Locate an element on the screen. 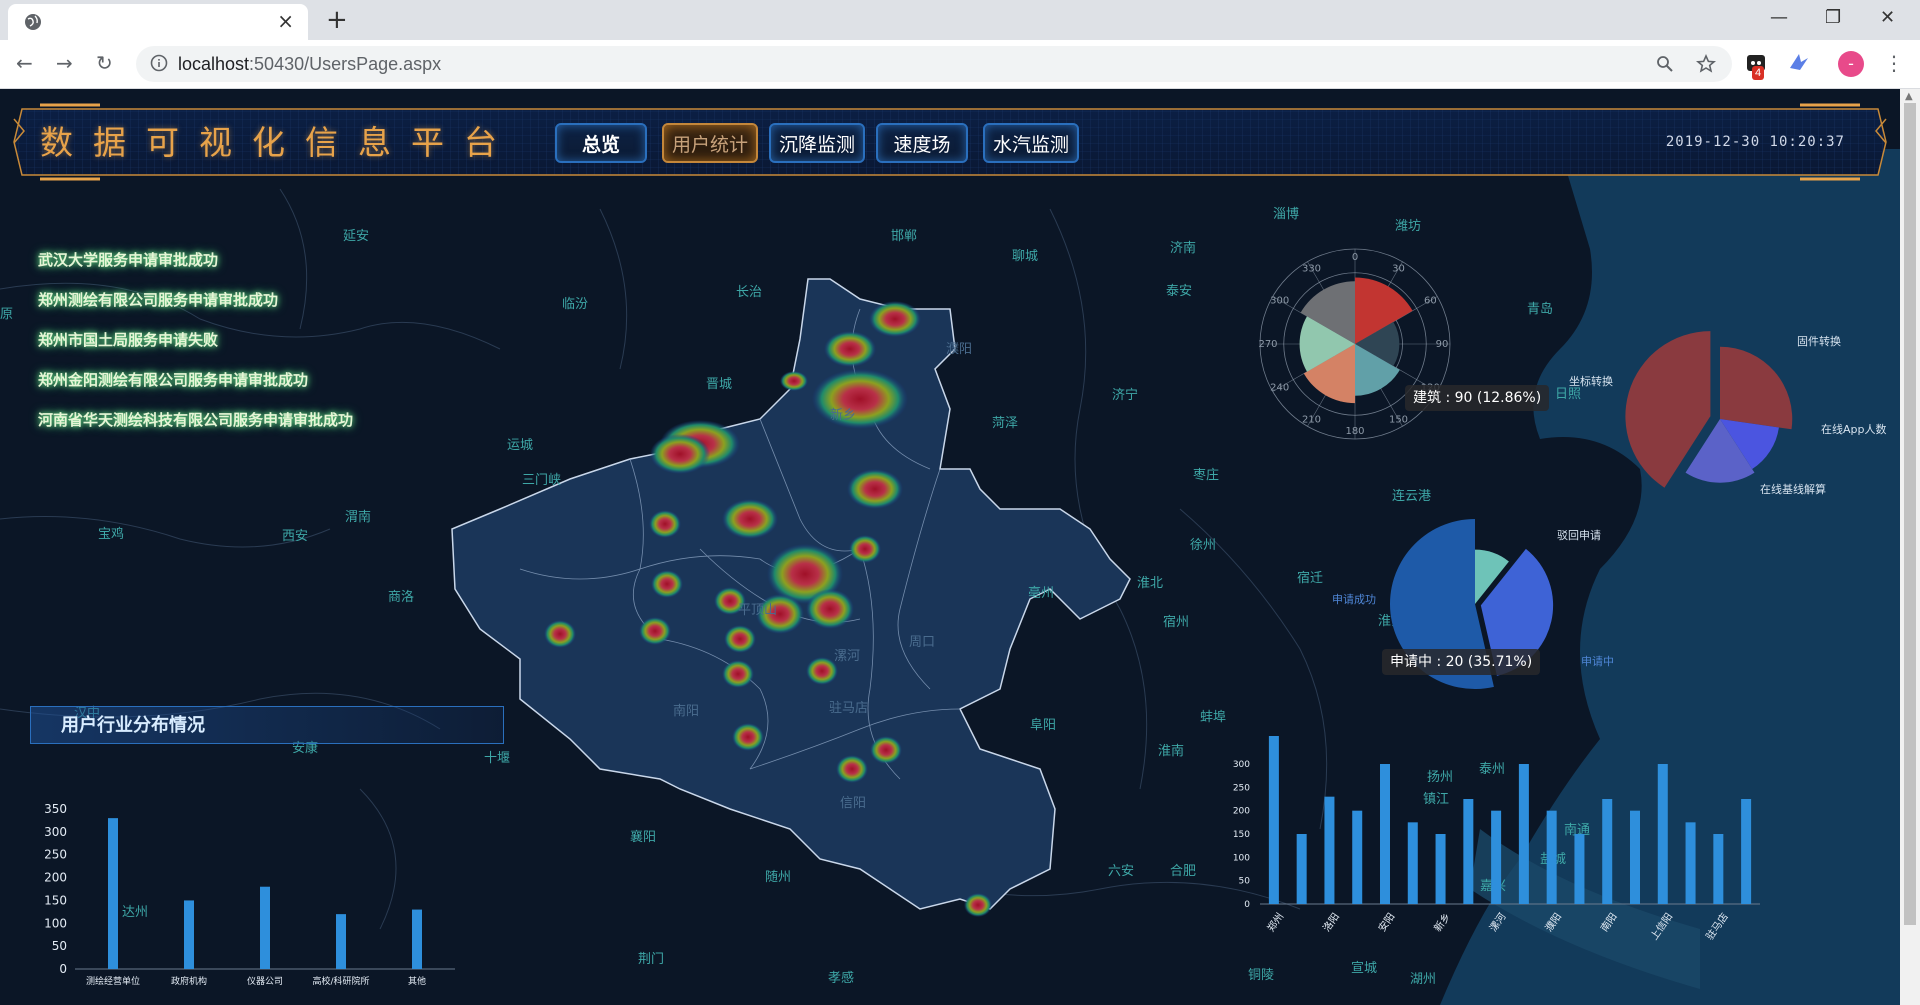 The image size is (1920, 1005). notice-item: 郑州测绘有限公司服务申请审批成功 is located at coordinates (158, 300).